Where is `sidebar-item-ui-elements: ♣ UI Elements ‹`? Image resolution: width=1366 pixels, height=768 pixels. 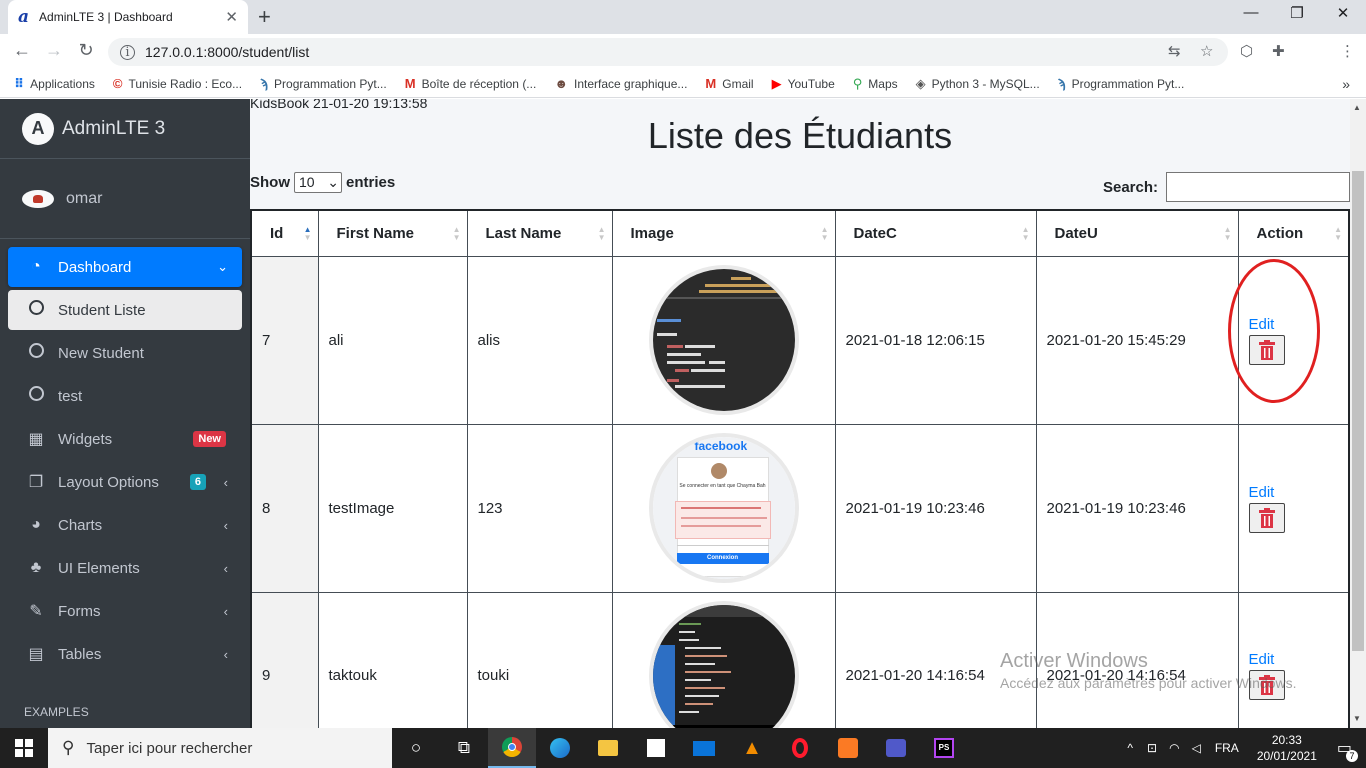
sidebar-item-ui-elements: ♣ UI Elements ‹ is located at coordinates (125, 568).